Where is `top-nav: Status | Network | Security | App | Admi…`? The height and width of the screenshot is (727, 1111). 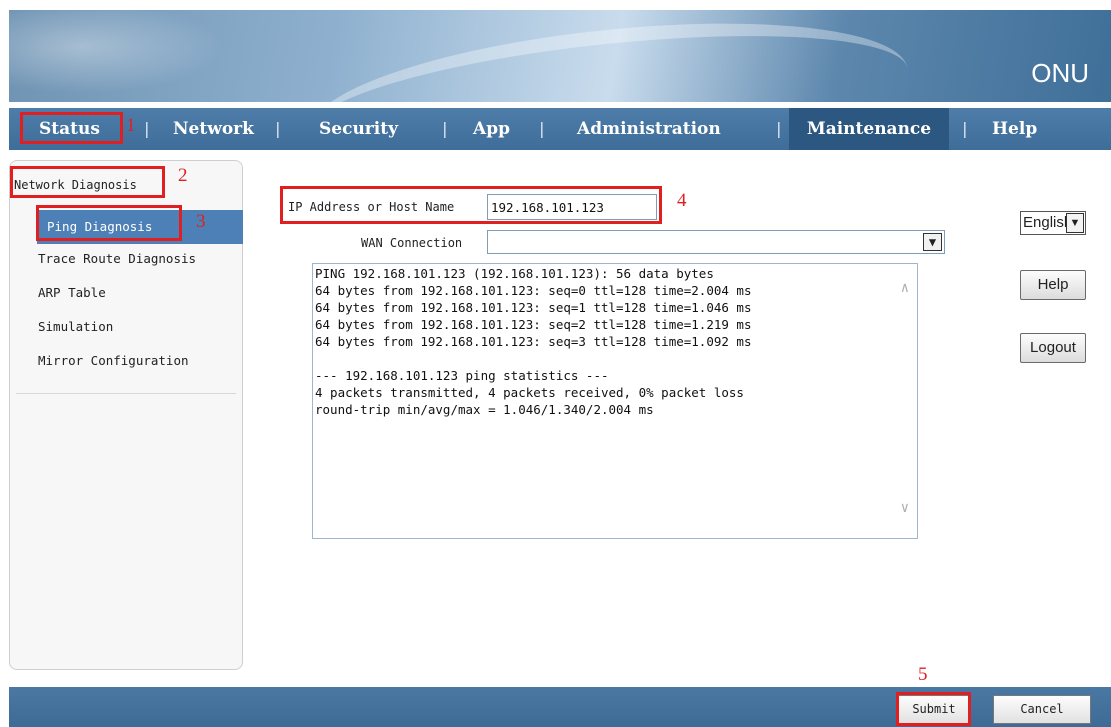
top-nav: Status | Network | Security | App | Admi… is located at coordinates (560, 129).